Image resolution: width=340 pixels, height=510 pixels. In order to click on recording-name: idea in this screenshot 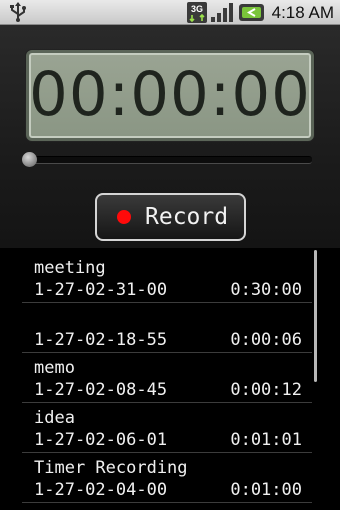, I will do `click(54, 418)`.